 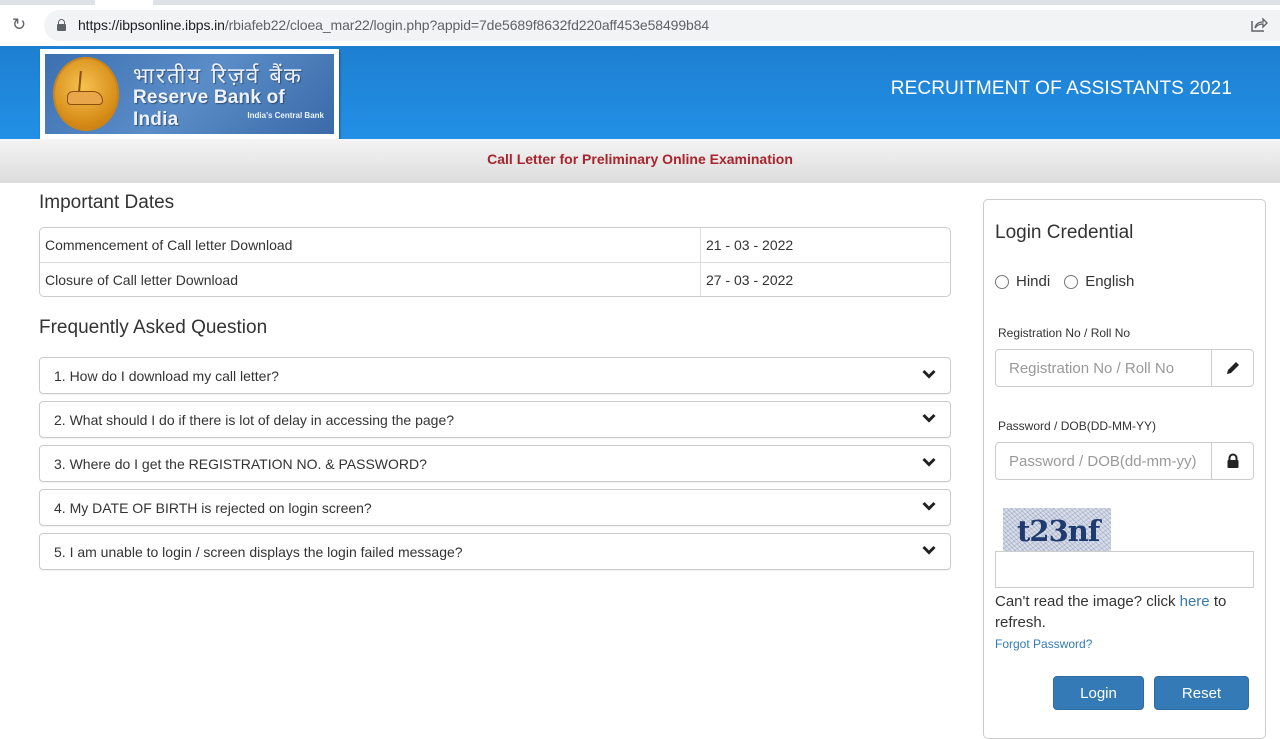 What do you see at coordinates (750, 245) in the screenshot?
I see `date-value: 21 - 03 - 2022` at bounding box center [750, 245].